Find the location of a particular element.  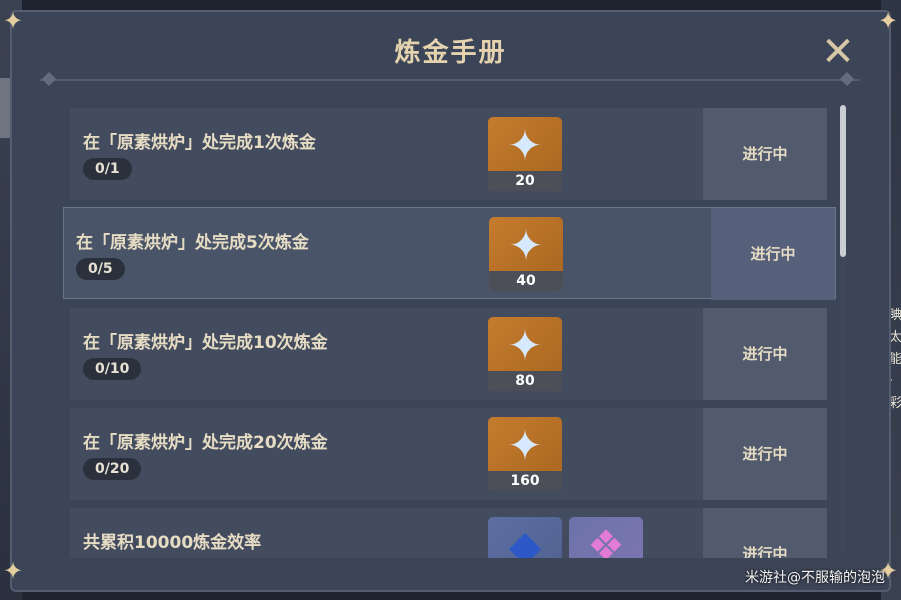

task-row: 在「原素烘炉」处完成20次炼金 0/20 ✦ 160 进行中 is located at coordinates (448, 454).